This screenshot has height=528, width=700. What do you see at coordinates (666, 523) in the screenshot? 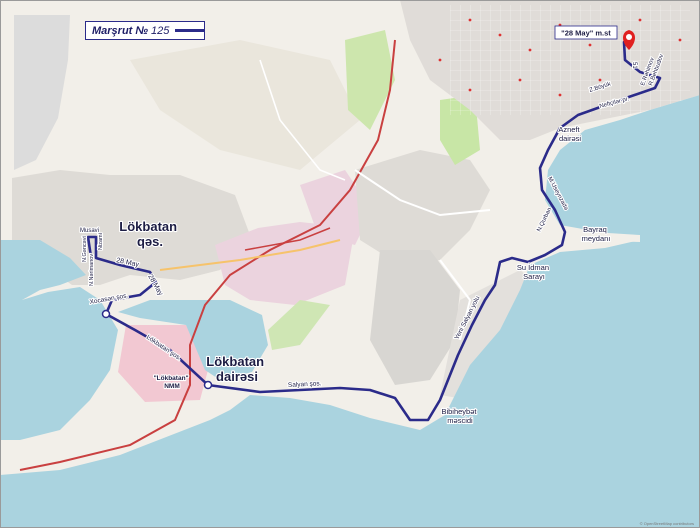
I see `map-credit: © OpenStreetMap contributors` at bounding box center [666, 523].